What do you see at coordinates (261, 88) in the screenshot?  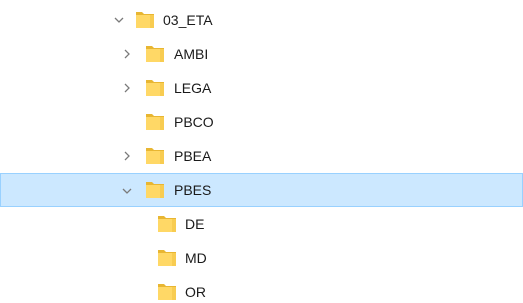 I see `tree-item-lega: LEGA` at bounding box center [261, 88].